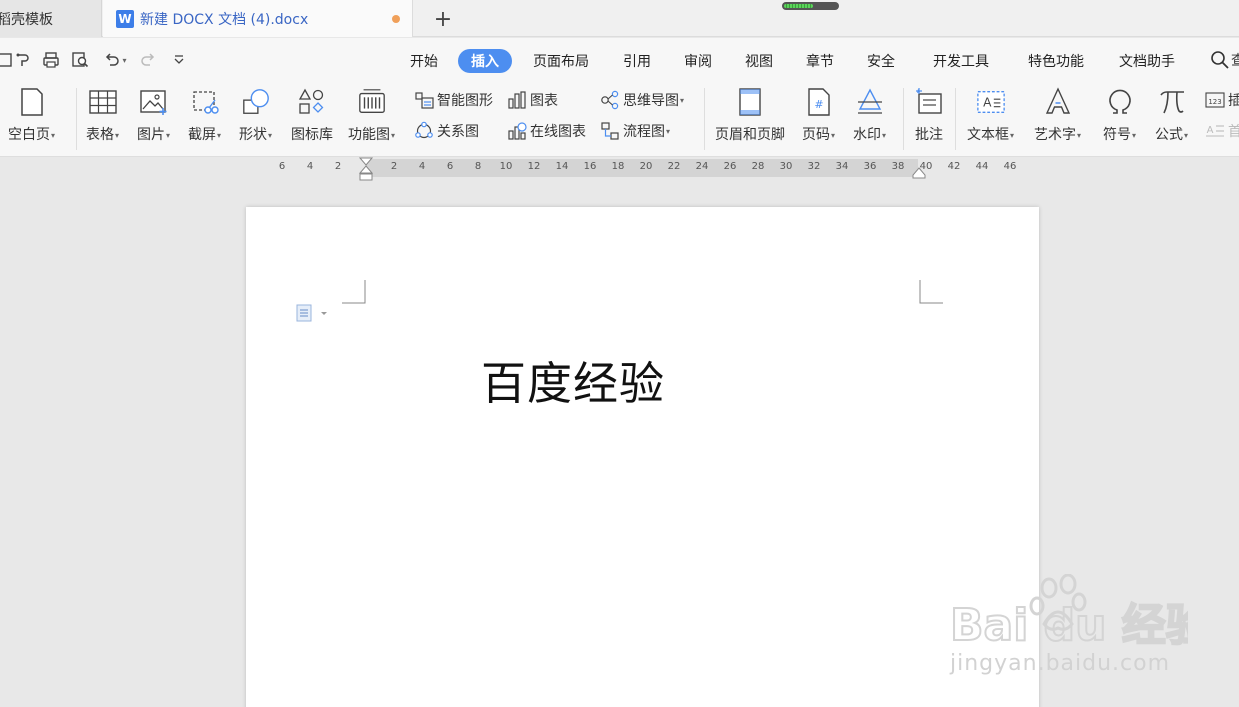 The height and width of the screenshot is (707, 1239). Describe the element at coordinates (1210, 130) in the screenshot. I see `svg-text: A` at that location.